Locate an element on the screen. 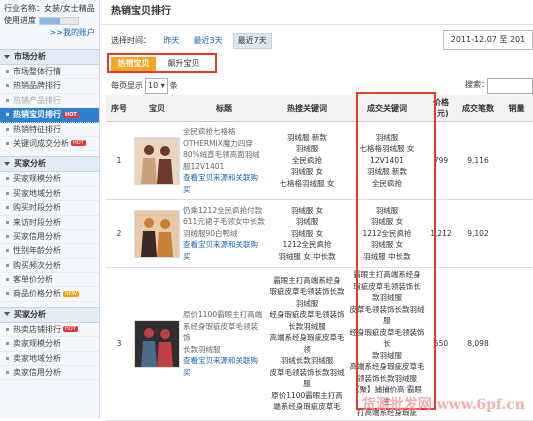  column-header: 成交关键词 is located at coordinates (387, 108).